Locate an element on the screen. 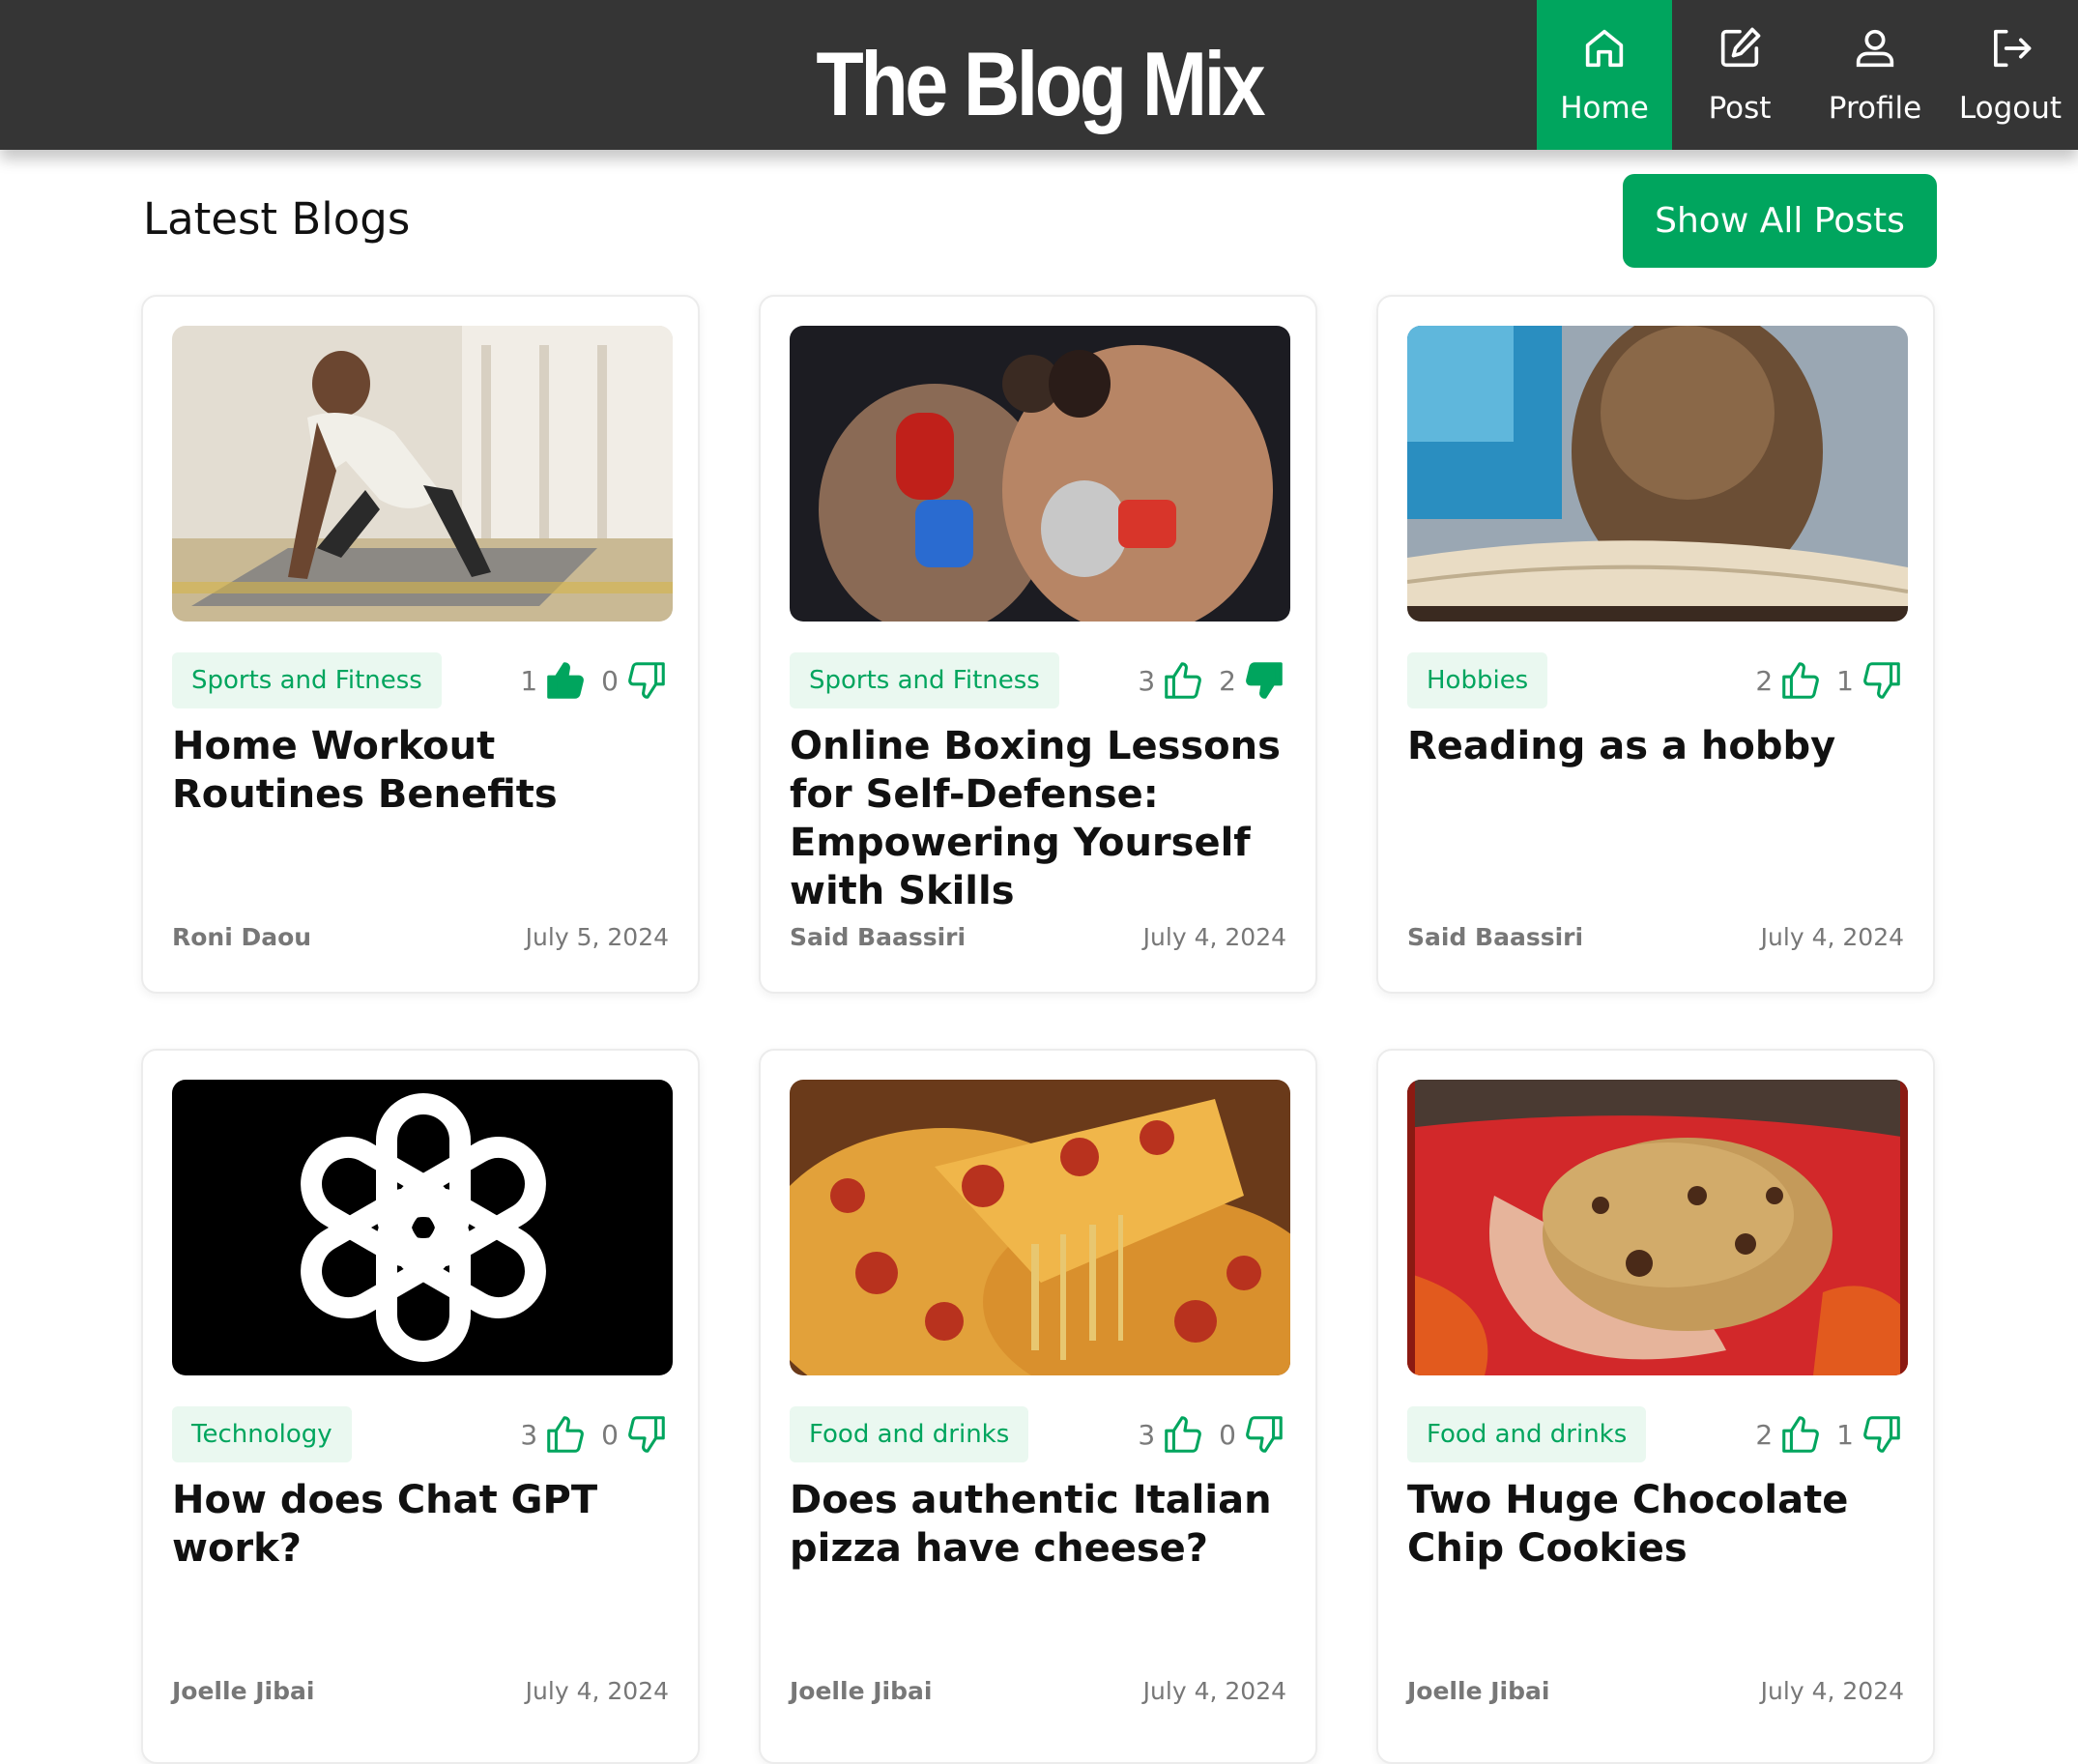 This screenshot has height=1764, width=2078. dislike-count: 2 is located at coordinates (1228, 680).